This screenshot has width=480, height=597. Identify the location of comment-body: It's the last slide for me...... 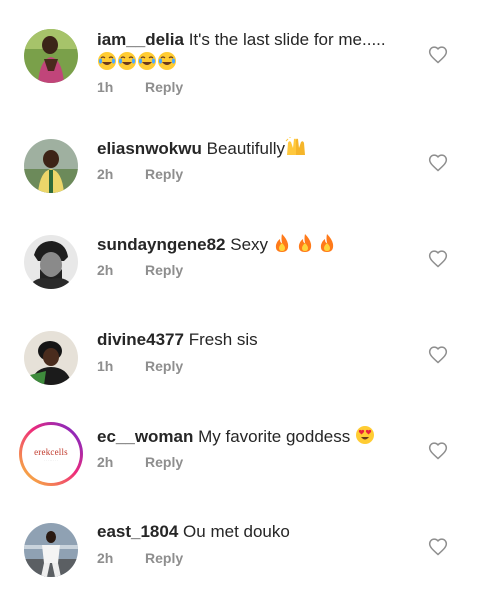
(287, 39).